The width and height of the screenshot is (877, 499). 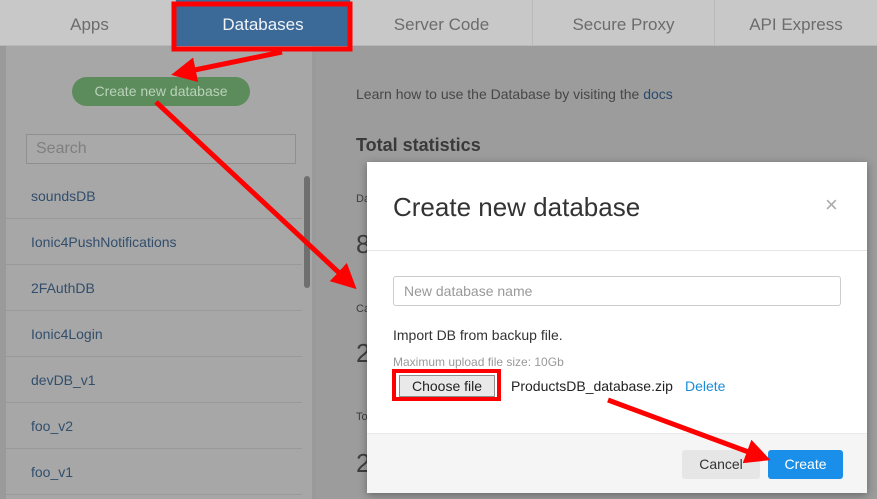 I want to click on cancel-button: Cancel, so click(x=721, y=464).